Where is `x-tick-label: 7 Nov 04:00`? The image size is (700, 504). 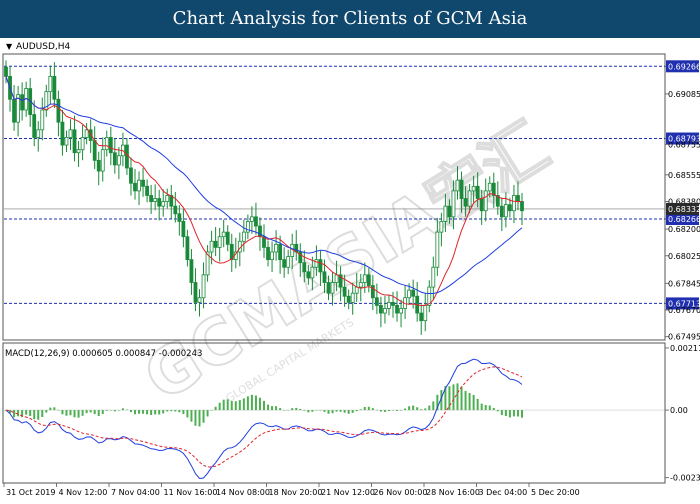
x-tick-label: 7 Nov 04:00 is located at coordinates (135, 492).